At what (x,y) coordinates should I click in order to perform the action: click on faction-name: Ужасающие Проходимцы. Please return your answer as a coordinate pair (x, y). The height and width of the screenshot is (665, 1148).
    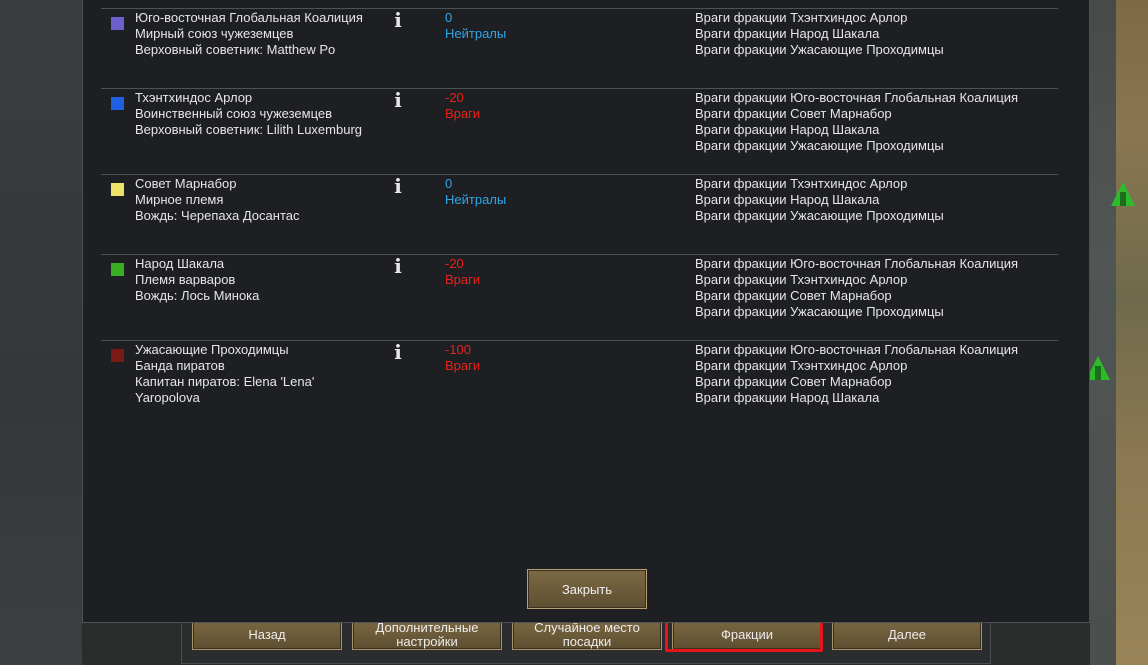
    Looking at the image, I should click on (212, 349).